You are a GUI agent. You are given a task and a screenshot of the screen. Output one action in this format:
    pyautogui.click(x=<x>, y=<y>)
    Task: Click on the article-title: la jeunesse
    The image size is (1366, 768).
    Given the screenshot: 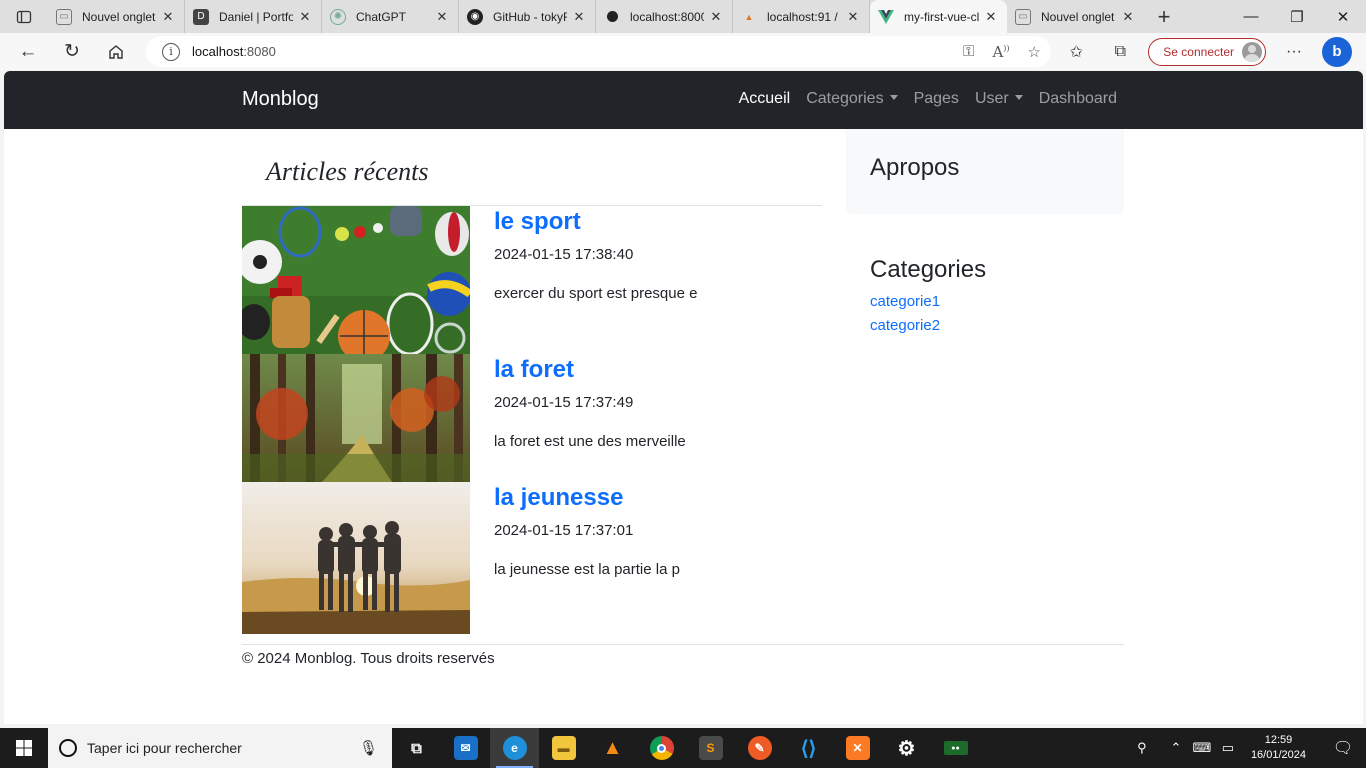 What is the action you would take?
    pyautogui.click(x=587, y=498)
    